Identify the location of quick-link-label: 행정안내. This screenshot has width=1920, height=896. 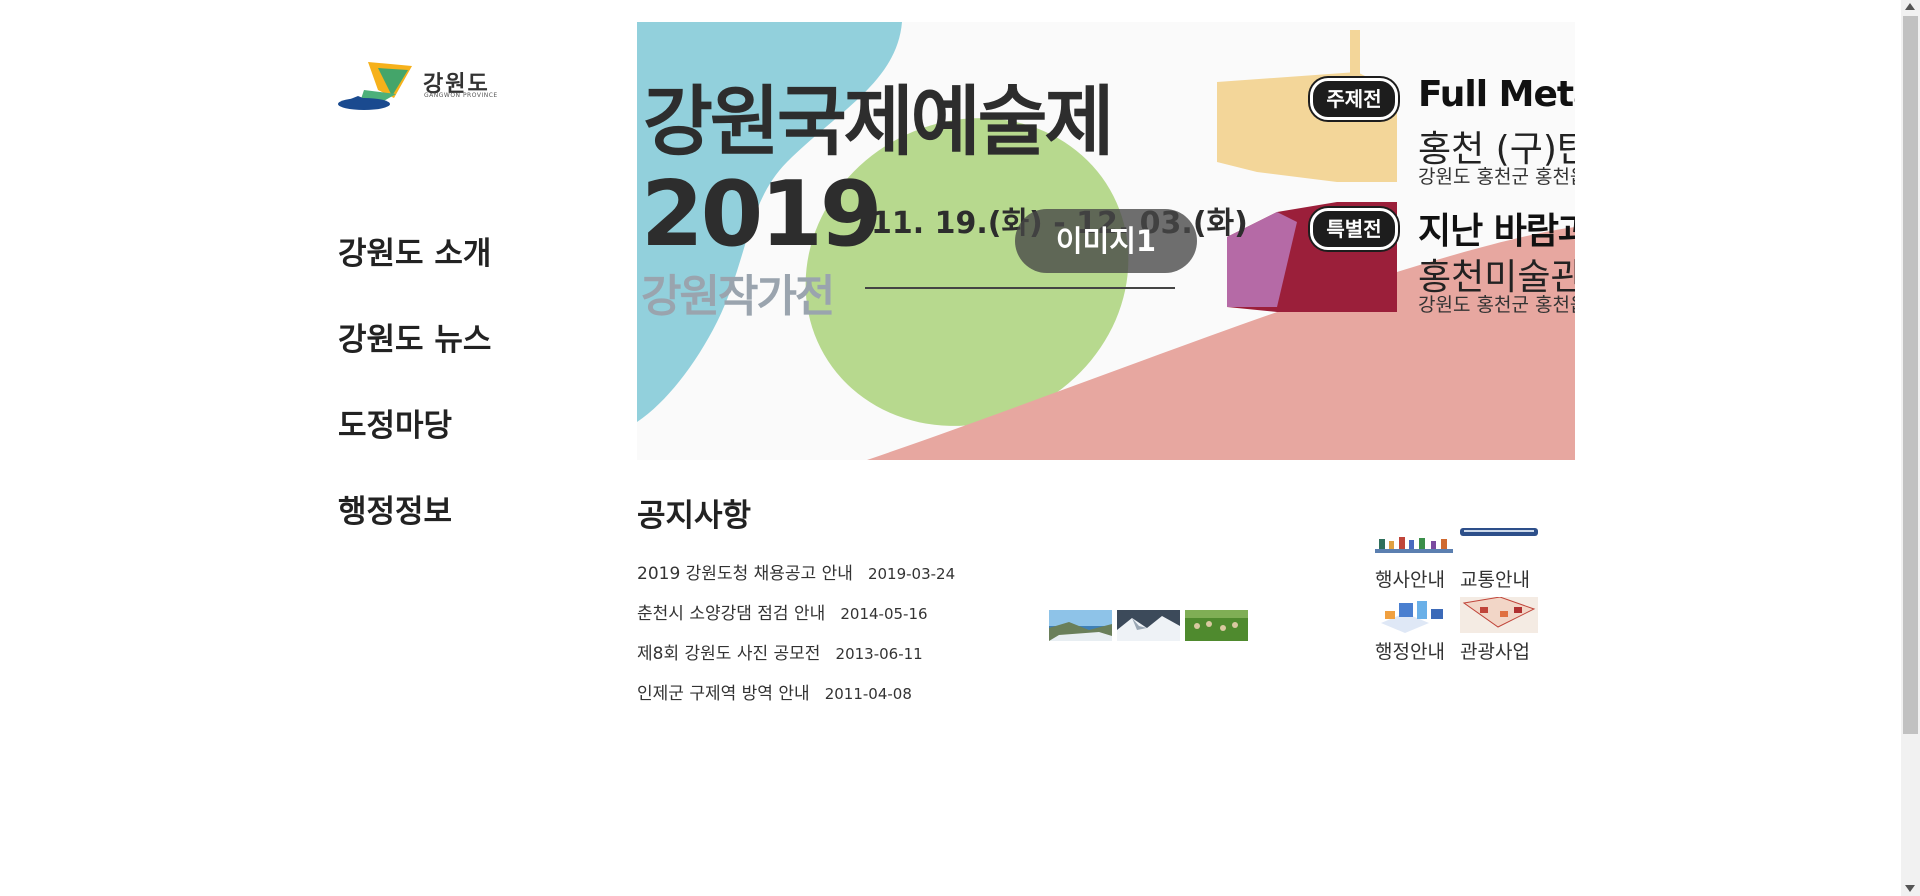
(1410, 652).